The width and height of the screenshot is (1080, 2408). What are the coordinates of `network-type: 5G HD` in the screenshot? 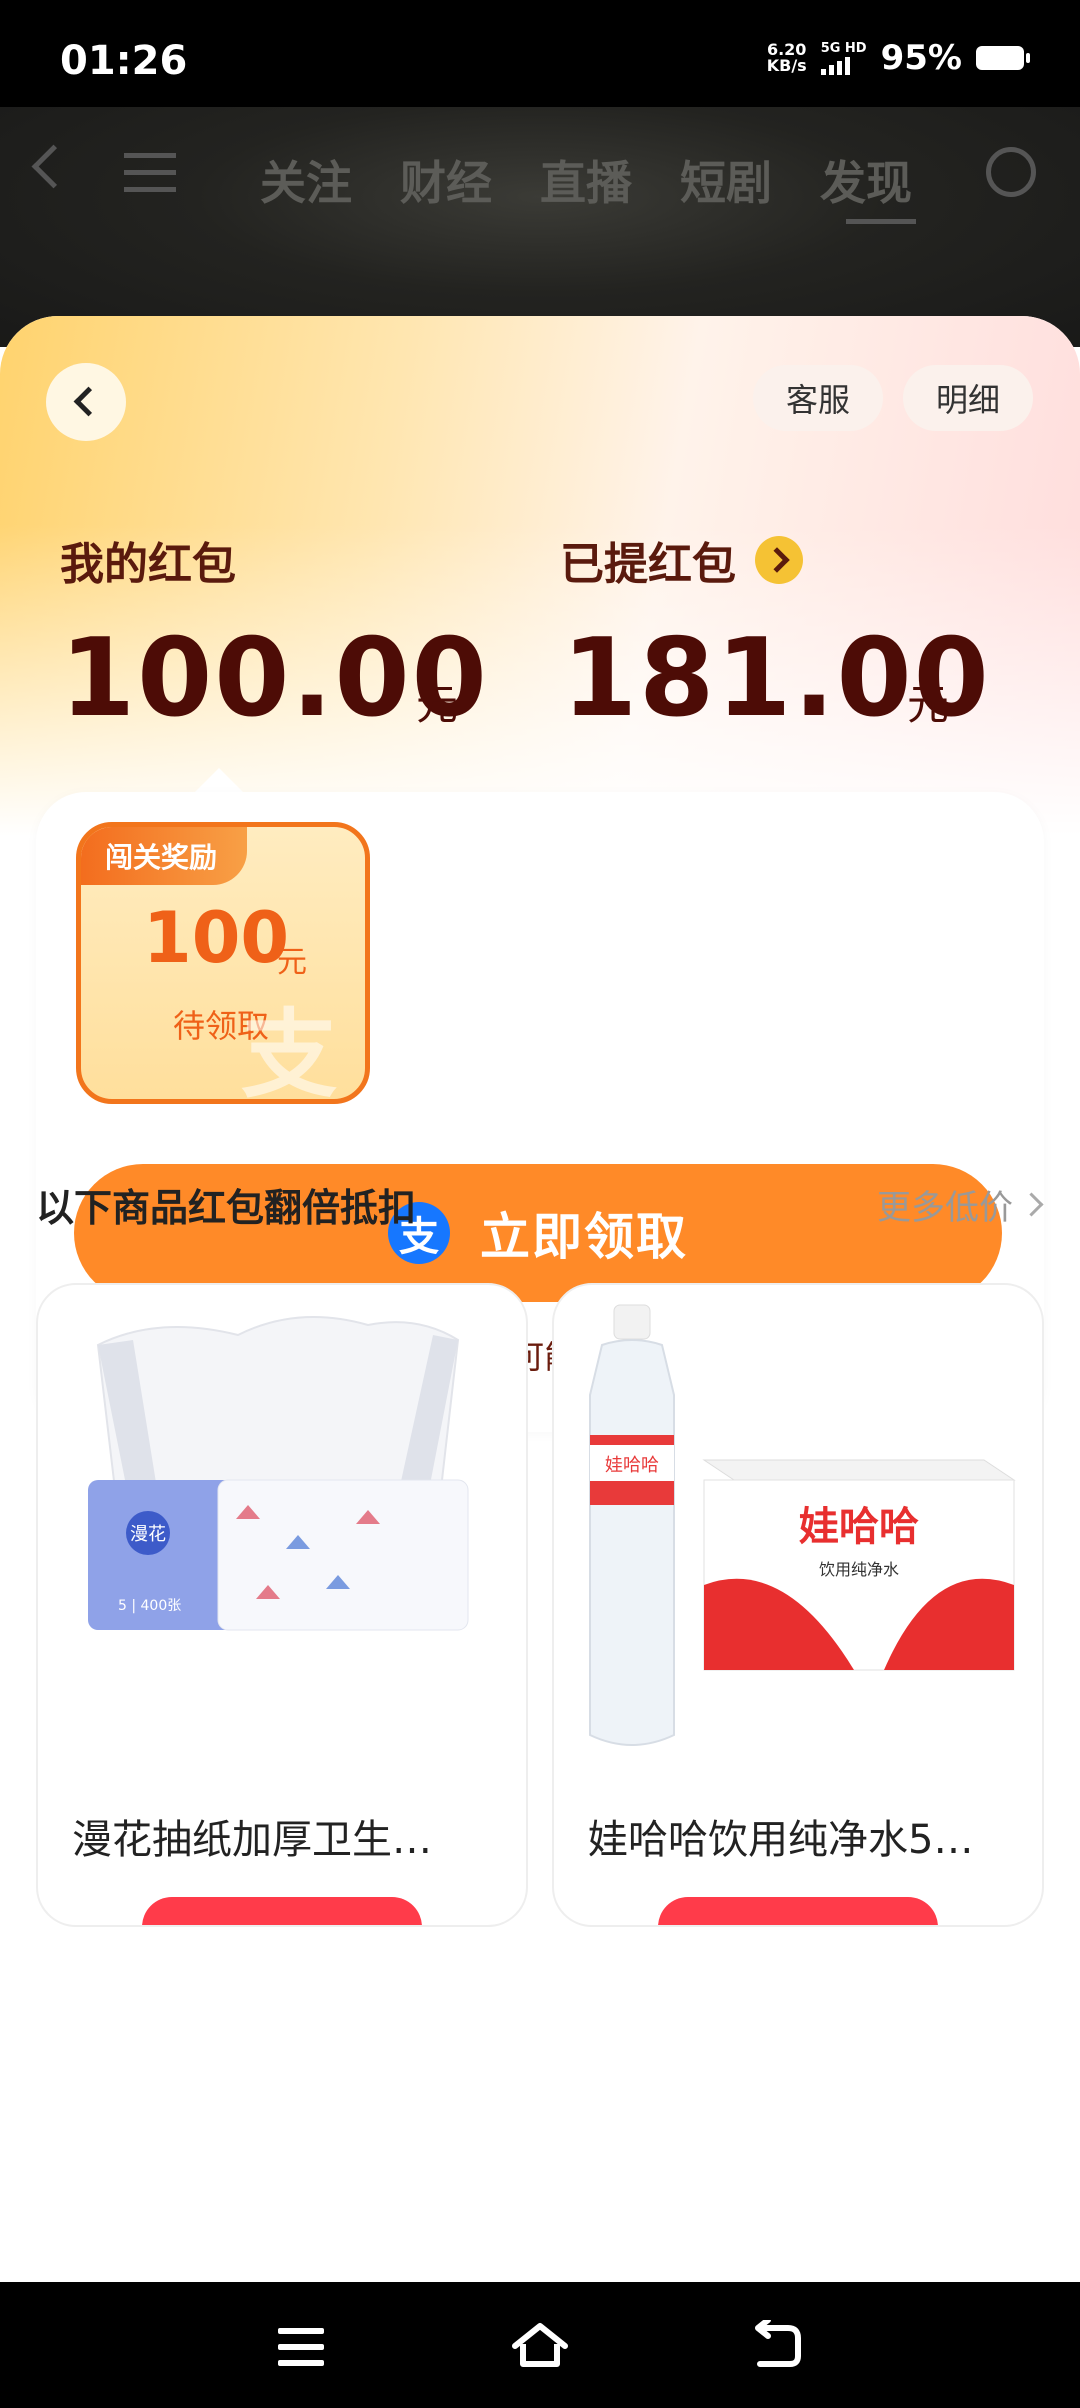 It's located at (843, 48).